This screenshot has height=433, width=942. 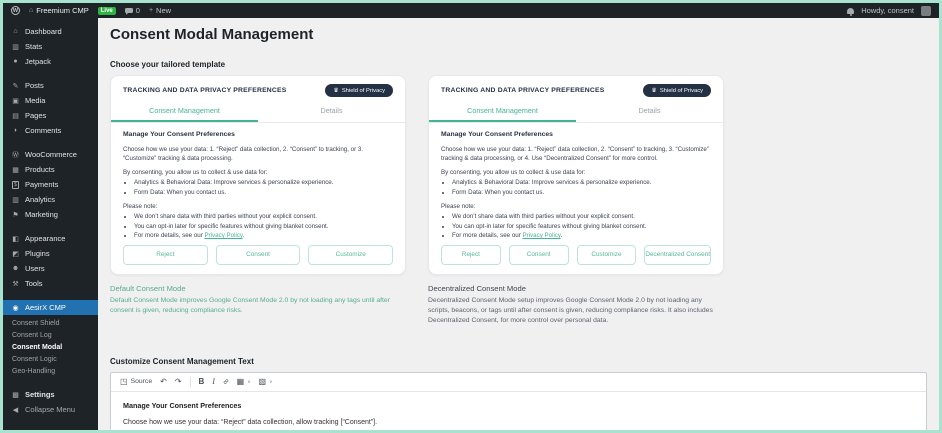 I want to click on sidebar-item-posts: ✎ Posts, so click(x=50, y=85).